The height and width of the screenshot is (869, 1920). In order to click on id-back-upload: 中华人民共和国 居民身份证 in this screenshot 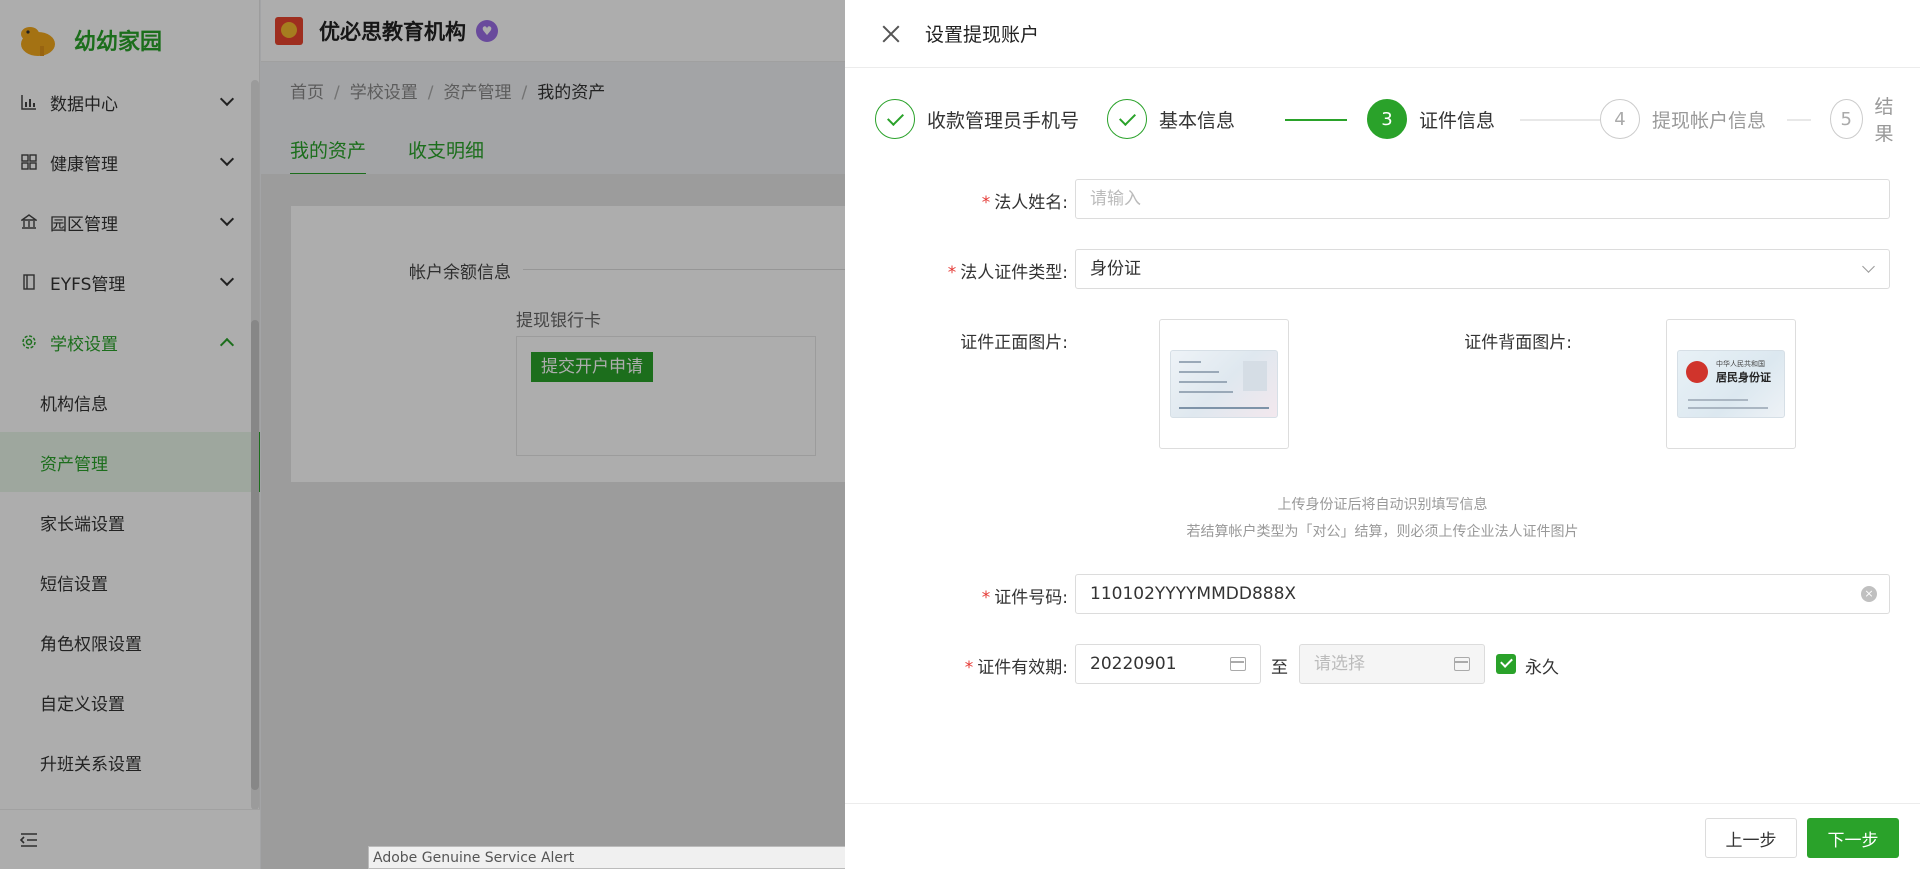, I will do `click(1731, 384)`.